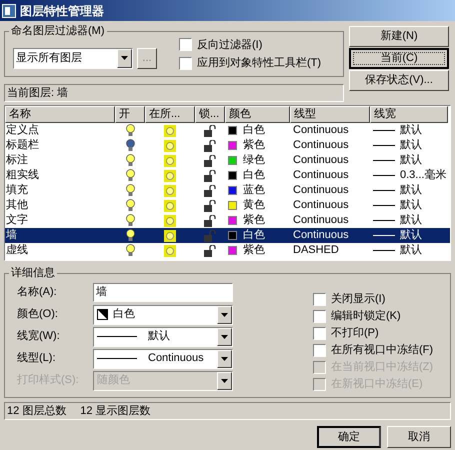 The image size is (455, 450). I want to click on layer-row: 标注 绿色 Continuous 默认, so click(227, 160).